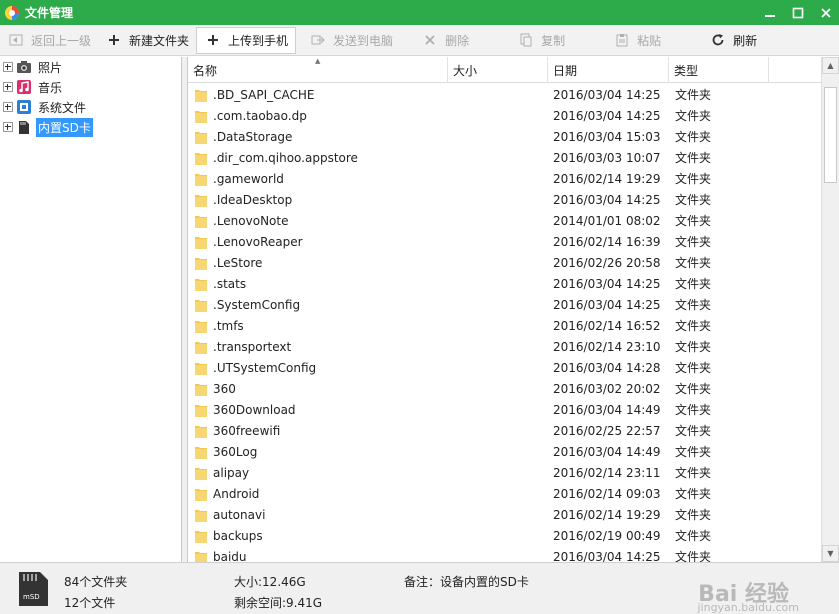 This screenshot has height=614, width=839. I want to click on paste-label: 粘贴, so click(649, 40).